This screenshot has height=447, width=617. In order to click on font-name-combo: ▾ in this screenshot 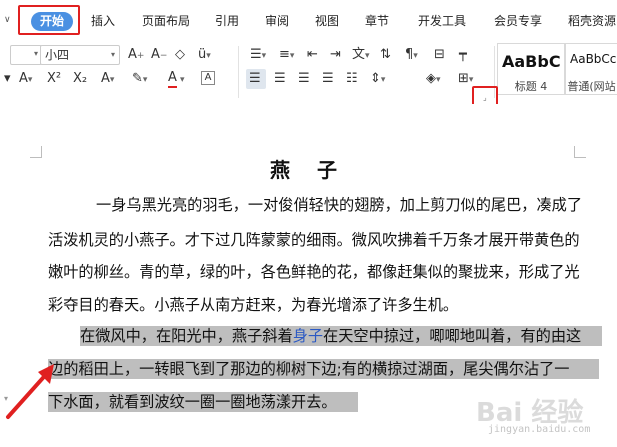, I will do `click(26, 55)`.